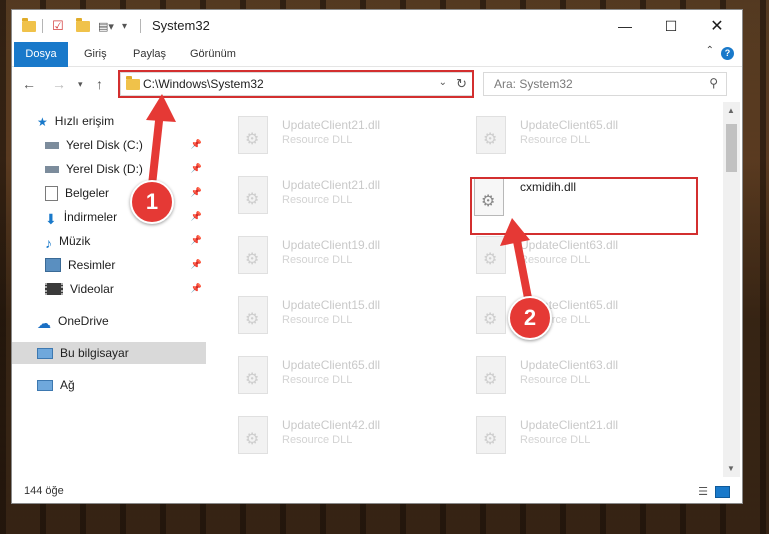 This screenshot has height=534, width=769. I want to click on step-badge-1: 1, so click(152, 202).